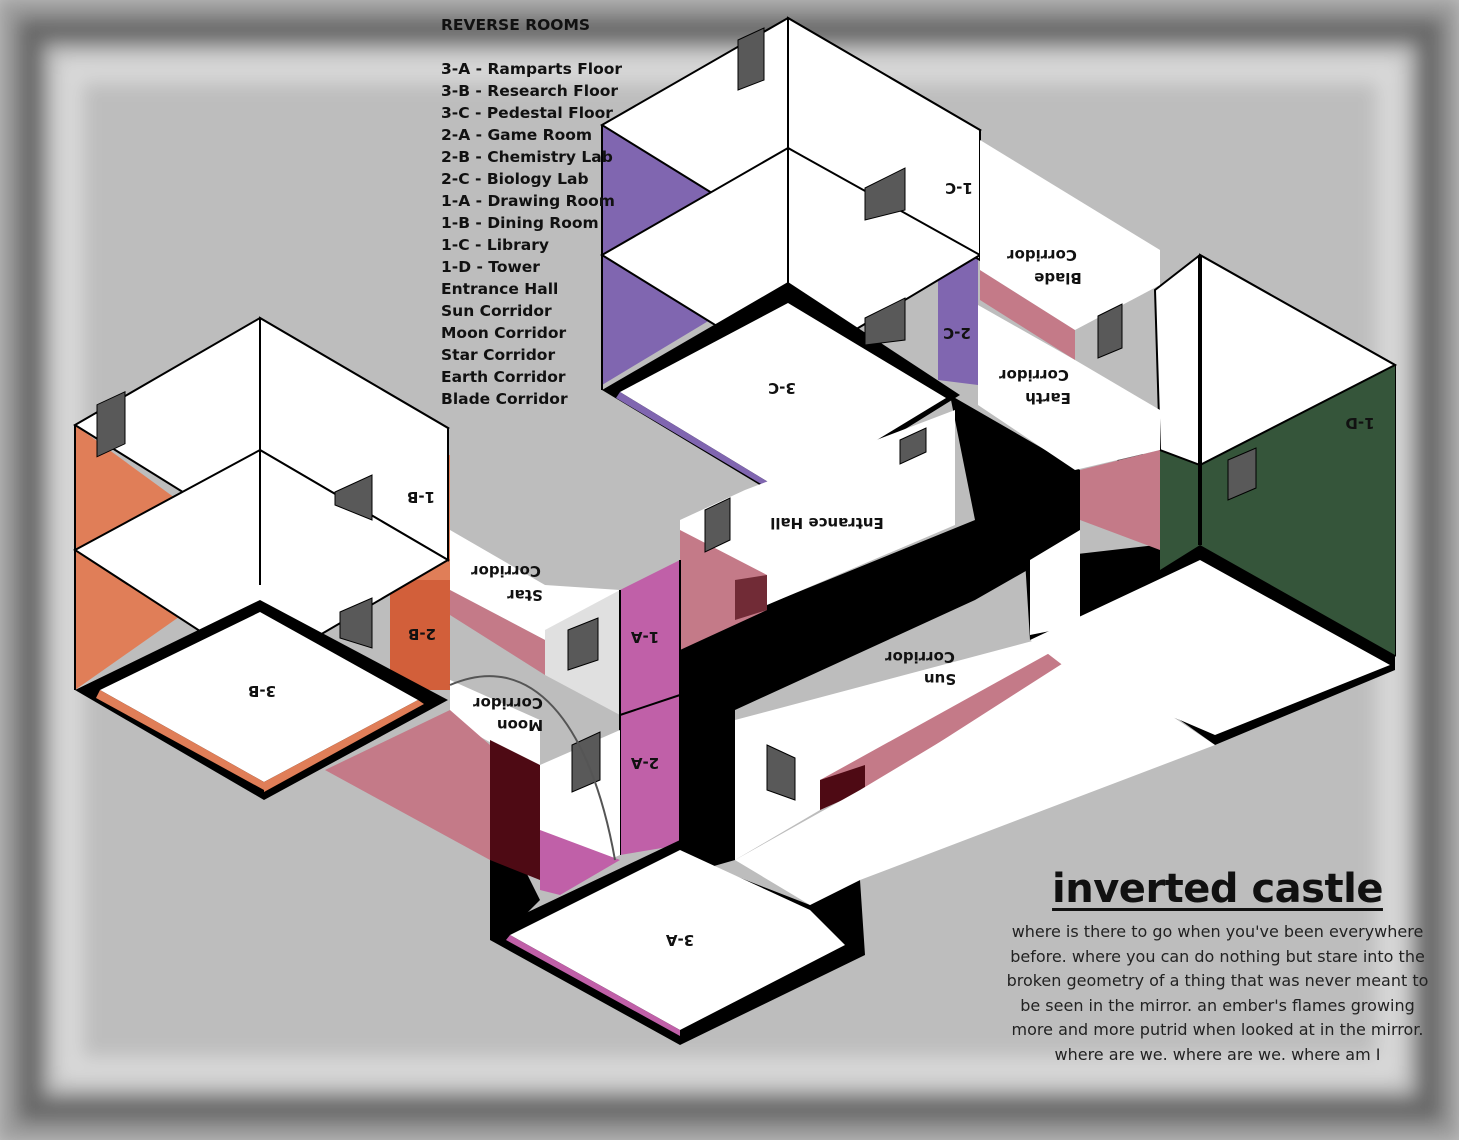  Describe the element at coordinates (520, 223) in the screenshot. I see `legend-item: 1-B - Dining Room` at that location.